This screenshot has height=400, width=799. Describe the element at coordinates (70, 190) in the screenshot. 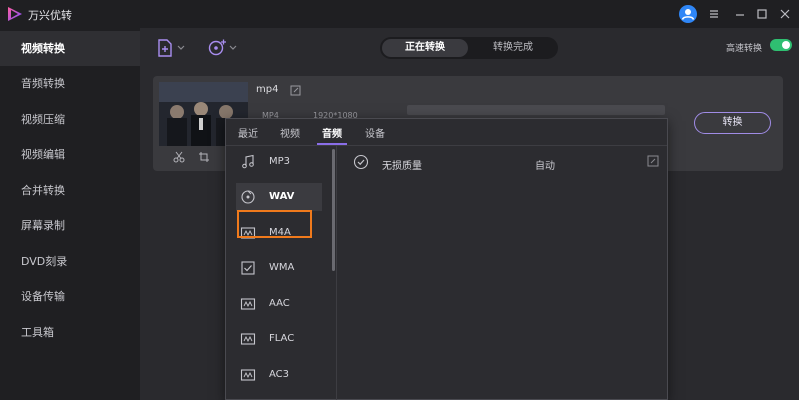

I see `sidebar-item-merge: 合并转换` at that location.